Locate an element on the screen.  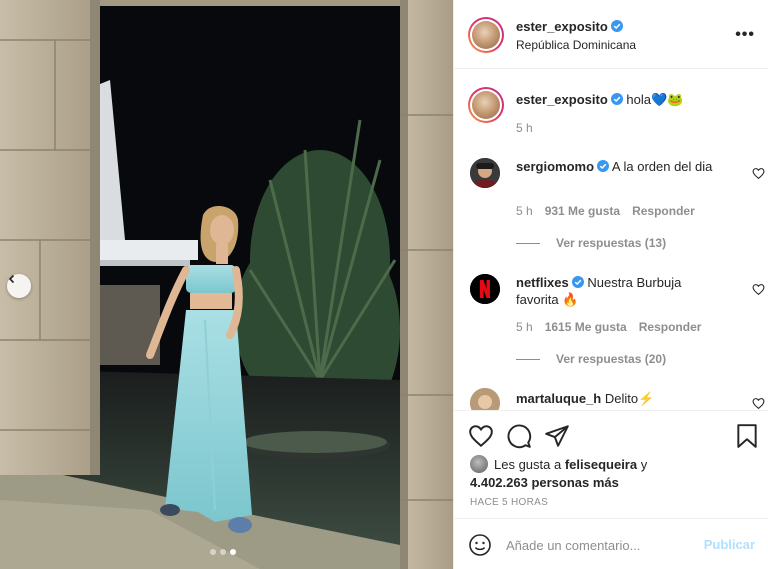
comment: netflixes Nuestra Burbuja favorita 🔥 is located at coordinates (616, 291).